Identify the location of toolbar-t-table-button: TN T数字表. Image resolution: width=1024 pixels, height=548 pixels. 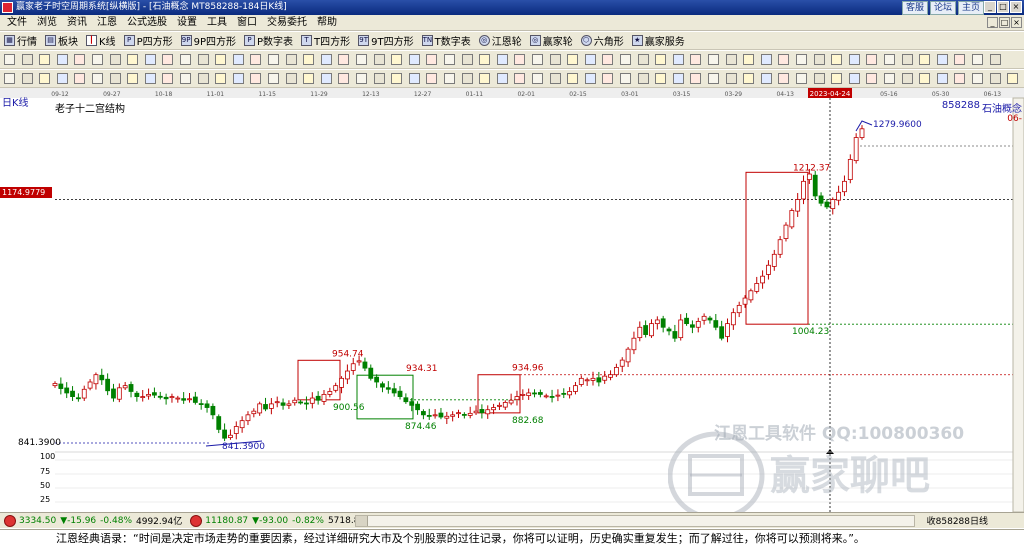
(446, 40).